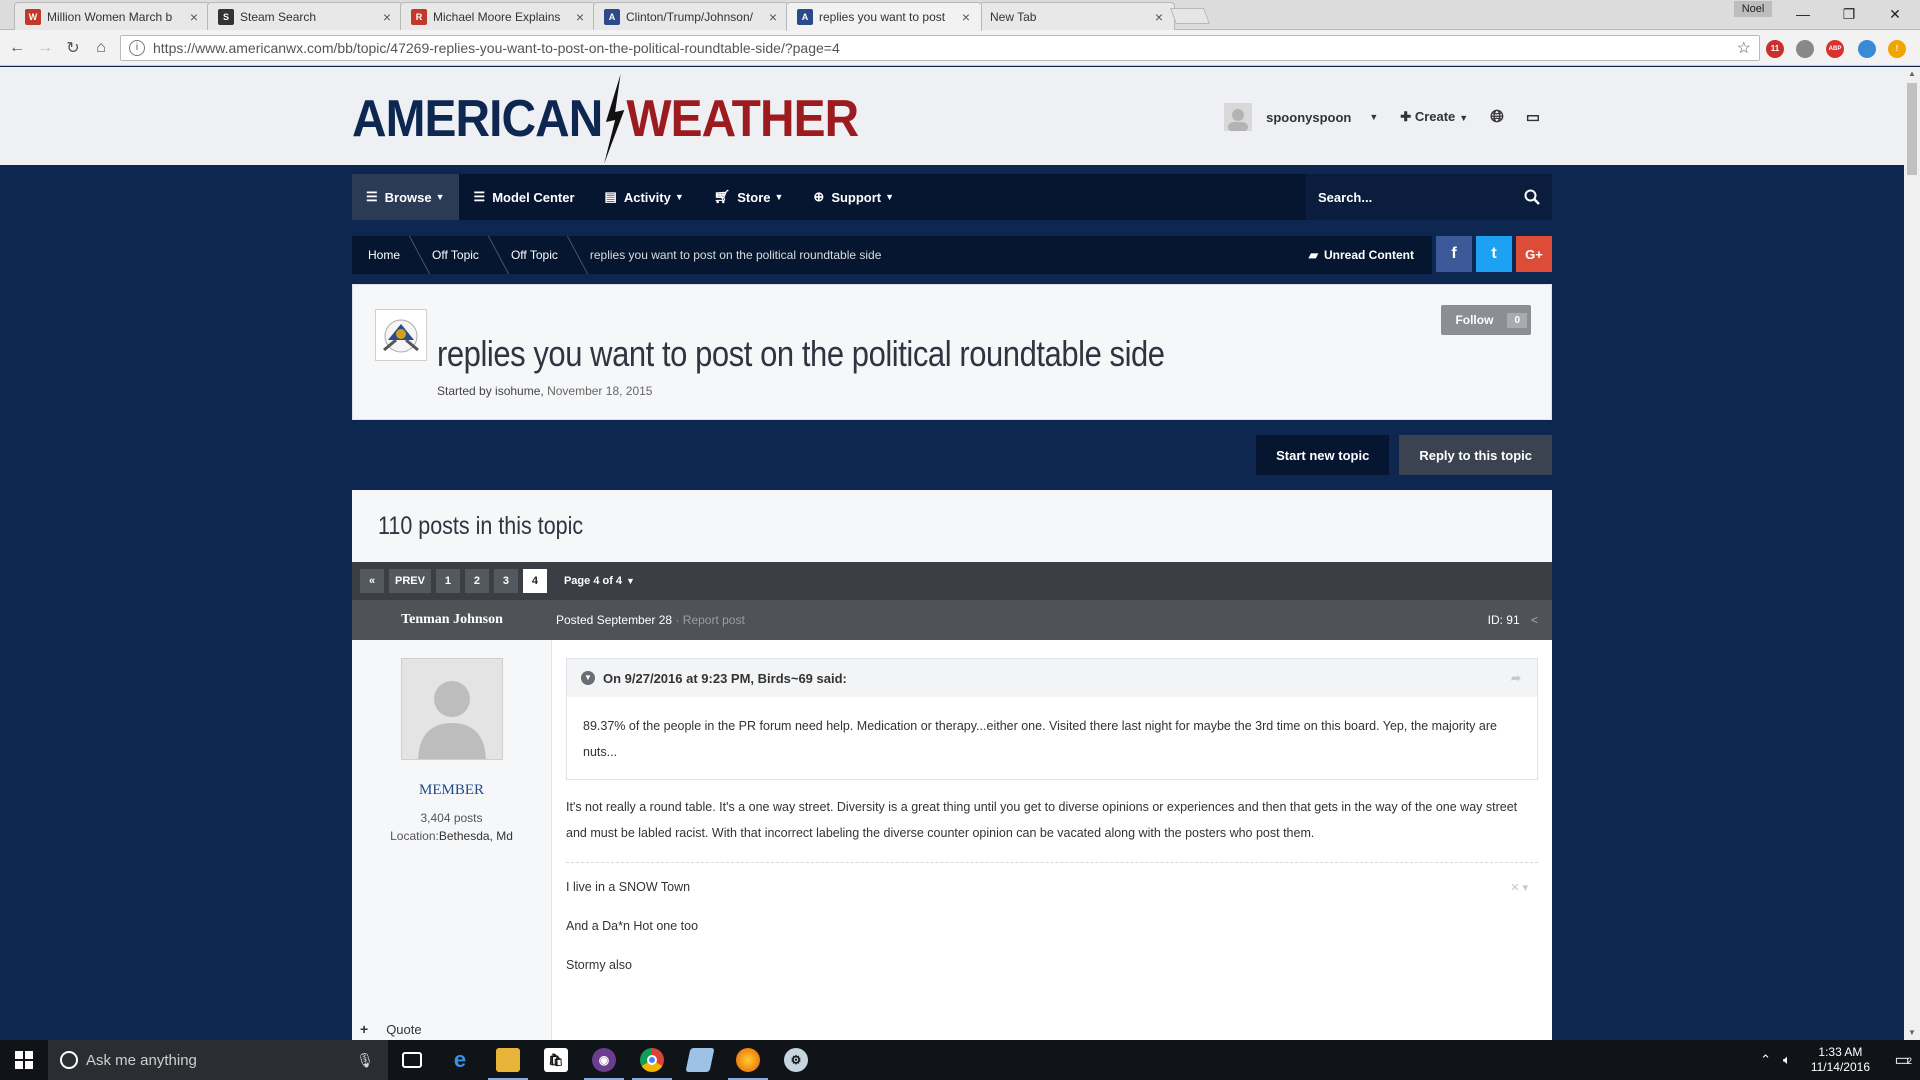  What do you see at coordinates (1897, 49) in the screenshot?
I see `alert-icon: !` at bounding box center [1897, 49].